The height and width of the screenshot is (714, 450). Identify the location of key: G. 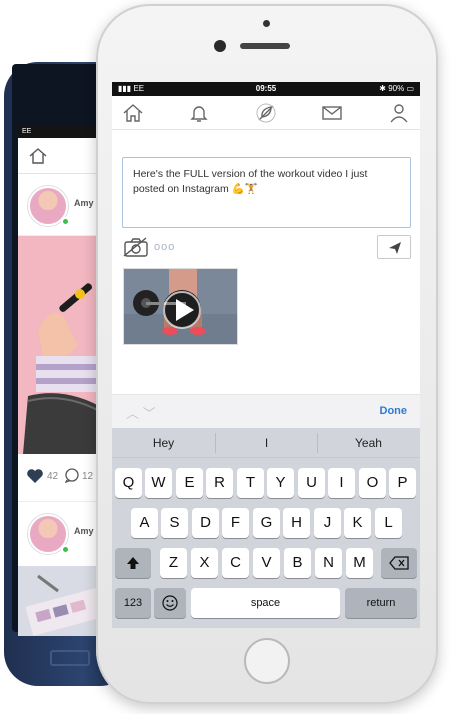
(266, 523).